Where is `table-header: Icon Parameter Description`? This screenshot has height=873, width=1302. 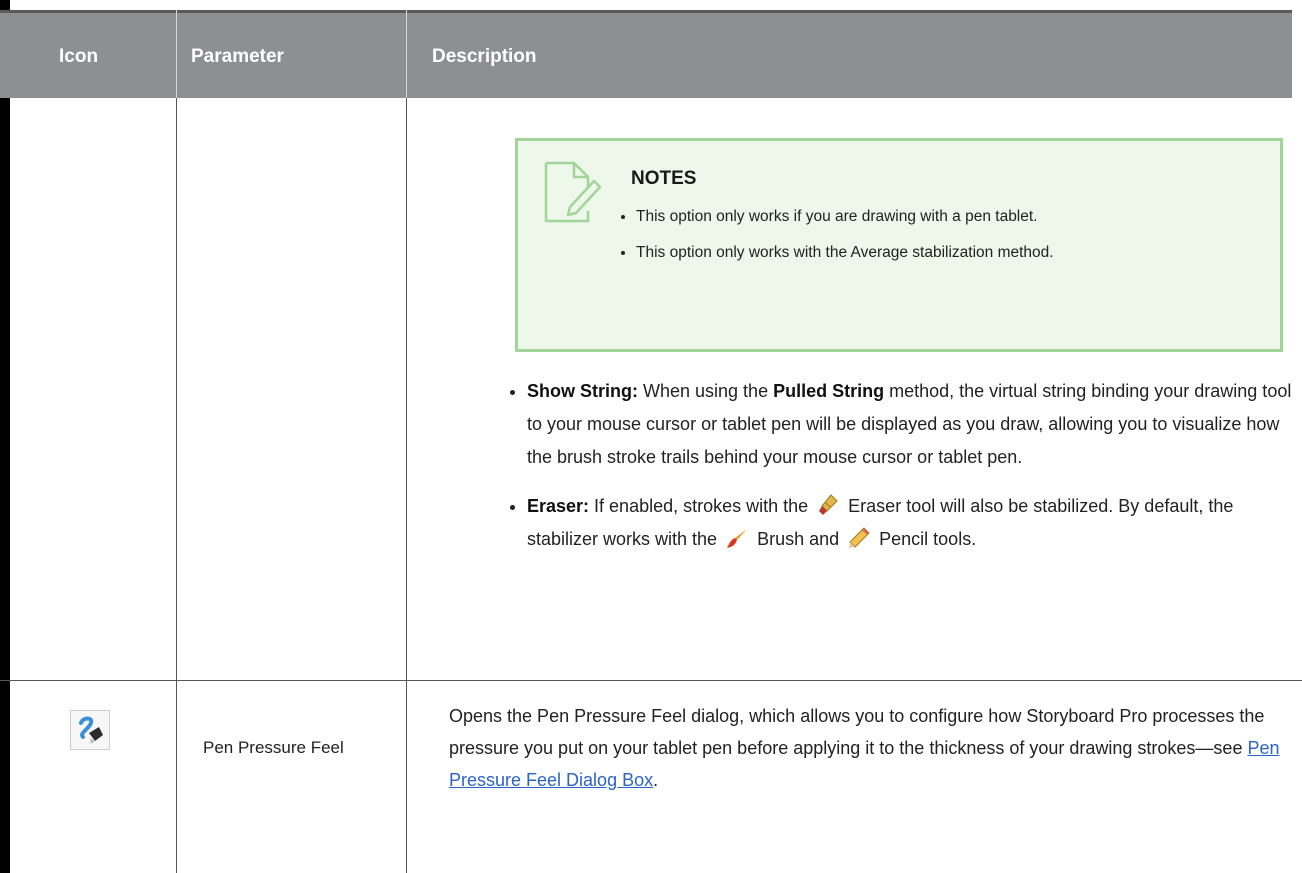
table-header: Icon Parameter Description is located at coordinates (646, 54).